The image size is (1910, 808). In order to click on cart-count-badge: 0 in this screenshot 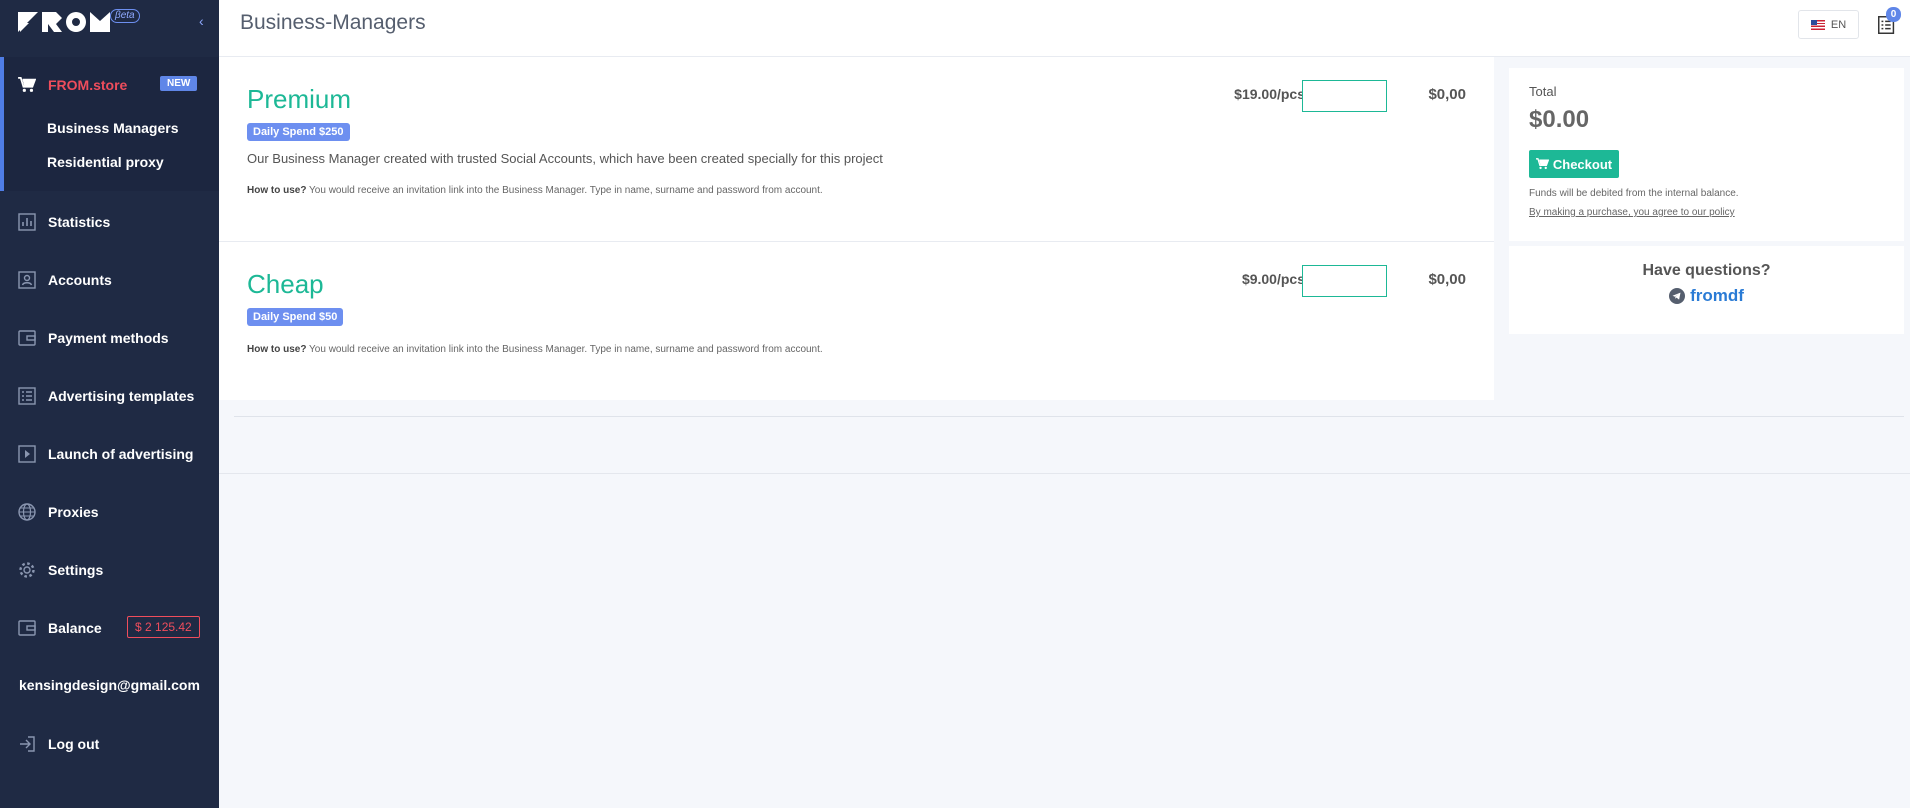, I will do `click(1893, 14)`.